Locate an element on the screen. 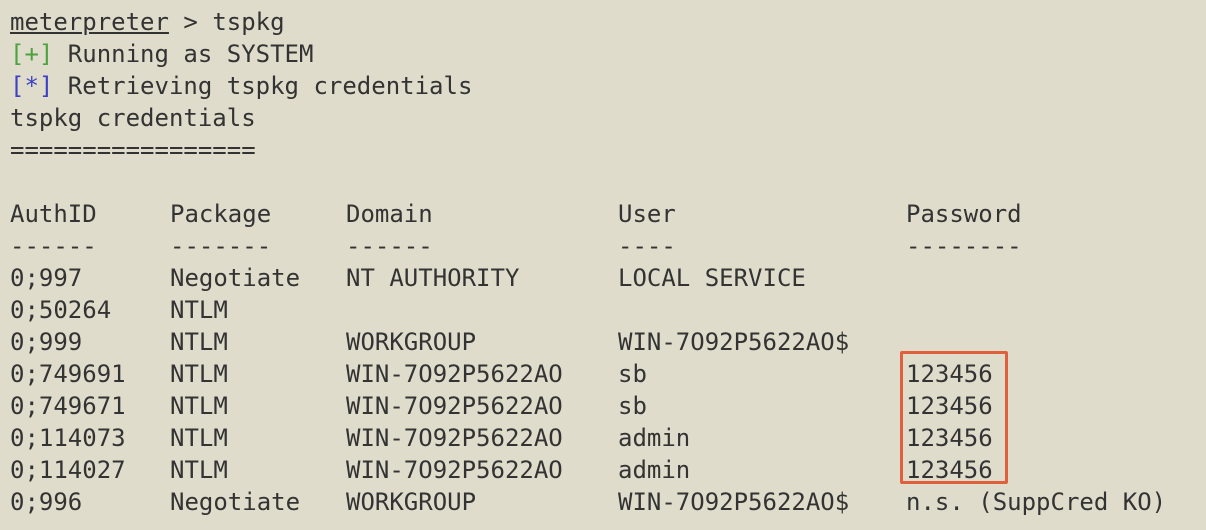 The height and width of the screenshot is (530, 1206). section-title: tspkg credentials is located at coordinates (133, 118).